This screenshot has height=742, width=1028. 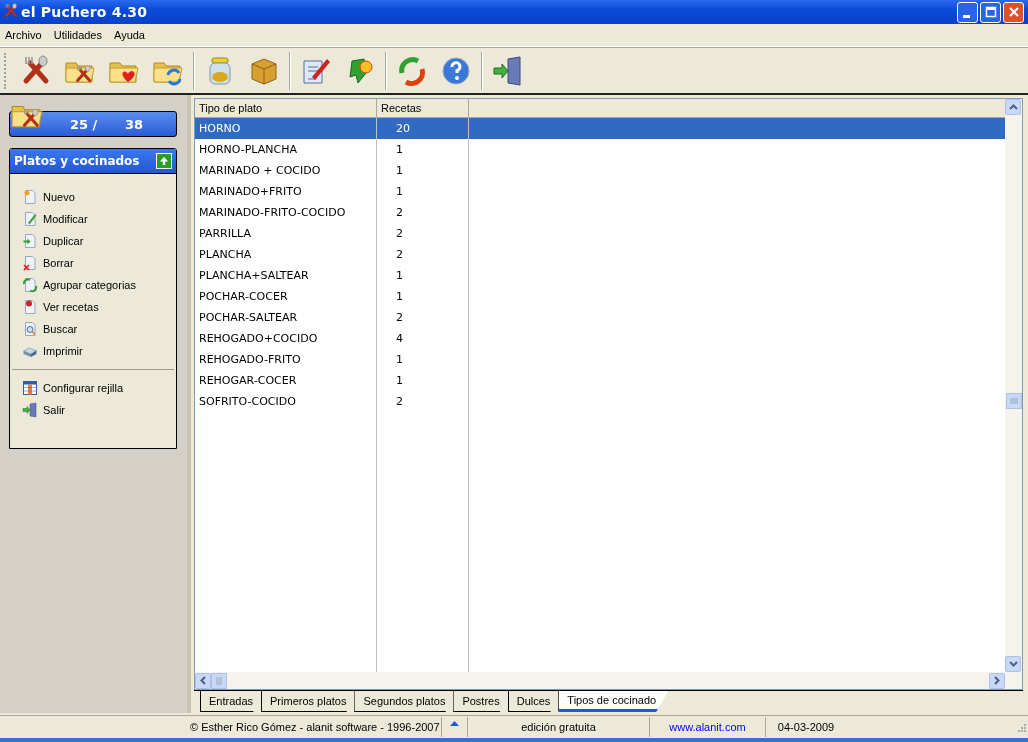 I want to click on table-cell: MARINADO-FRITO-COCIDO, so click(x=286, y=212).